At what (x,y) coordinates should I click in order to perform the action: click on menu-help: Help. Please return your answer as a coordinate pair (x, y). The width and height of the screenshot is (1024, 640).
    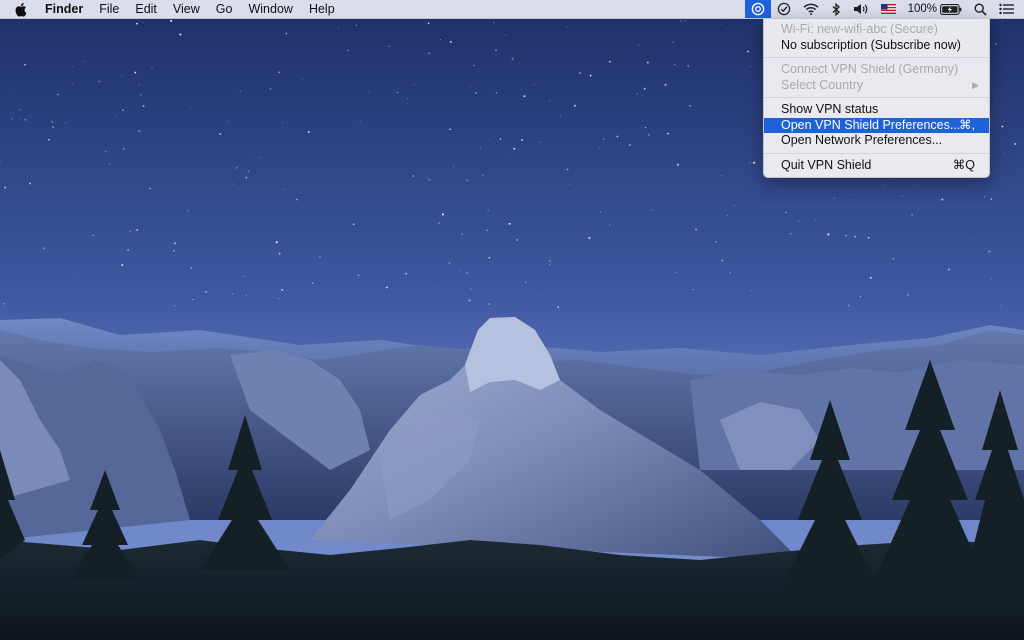
    Looking at the image, I should click on (322, 9).